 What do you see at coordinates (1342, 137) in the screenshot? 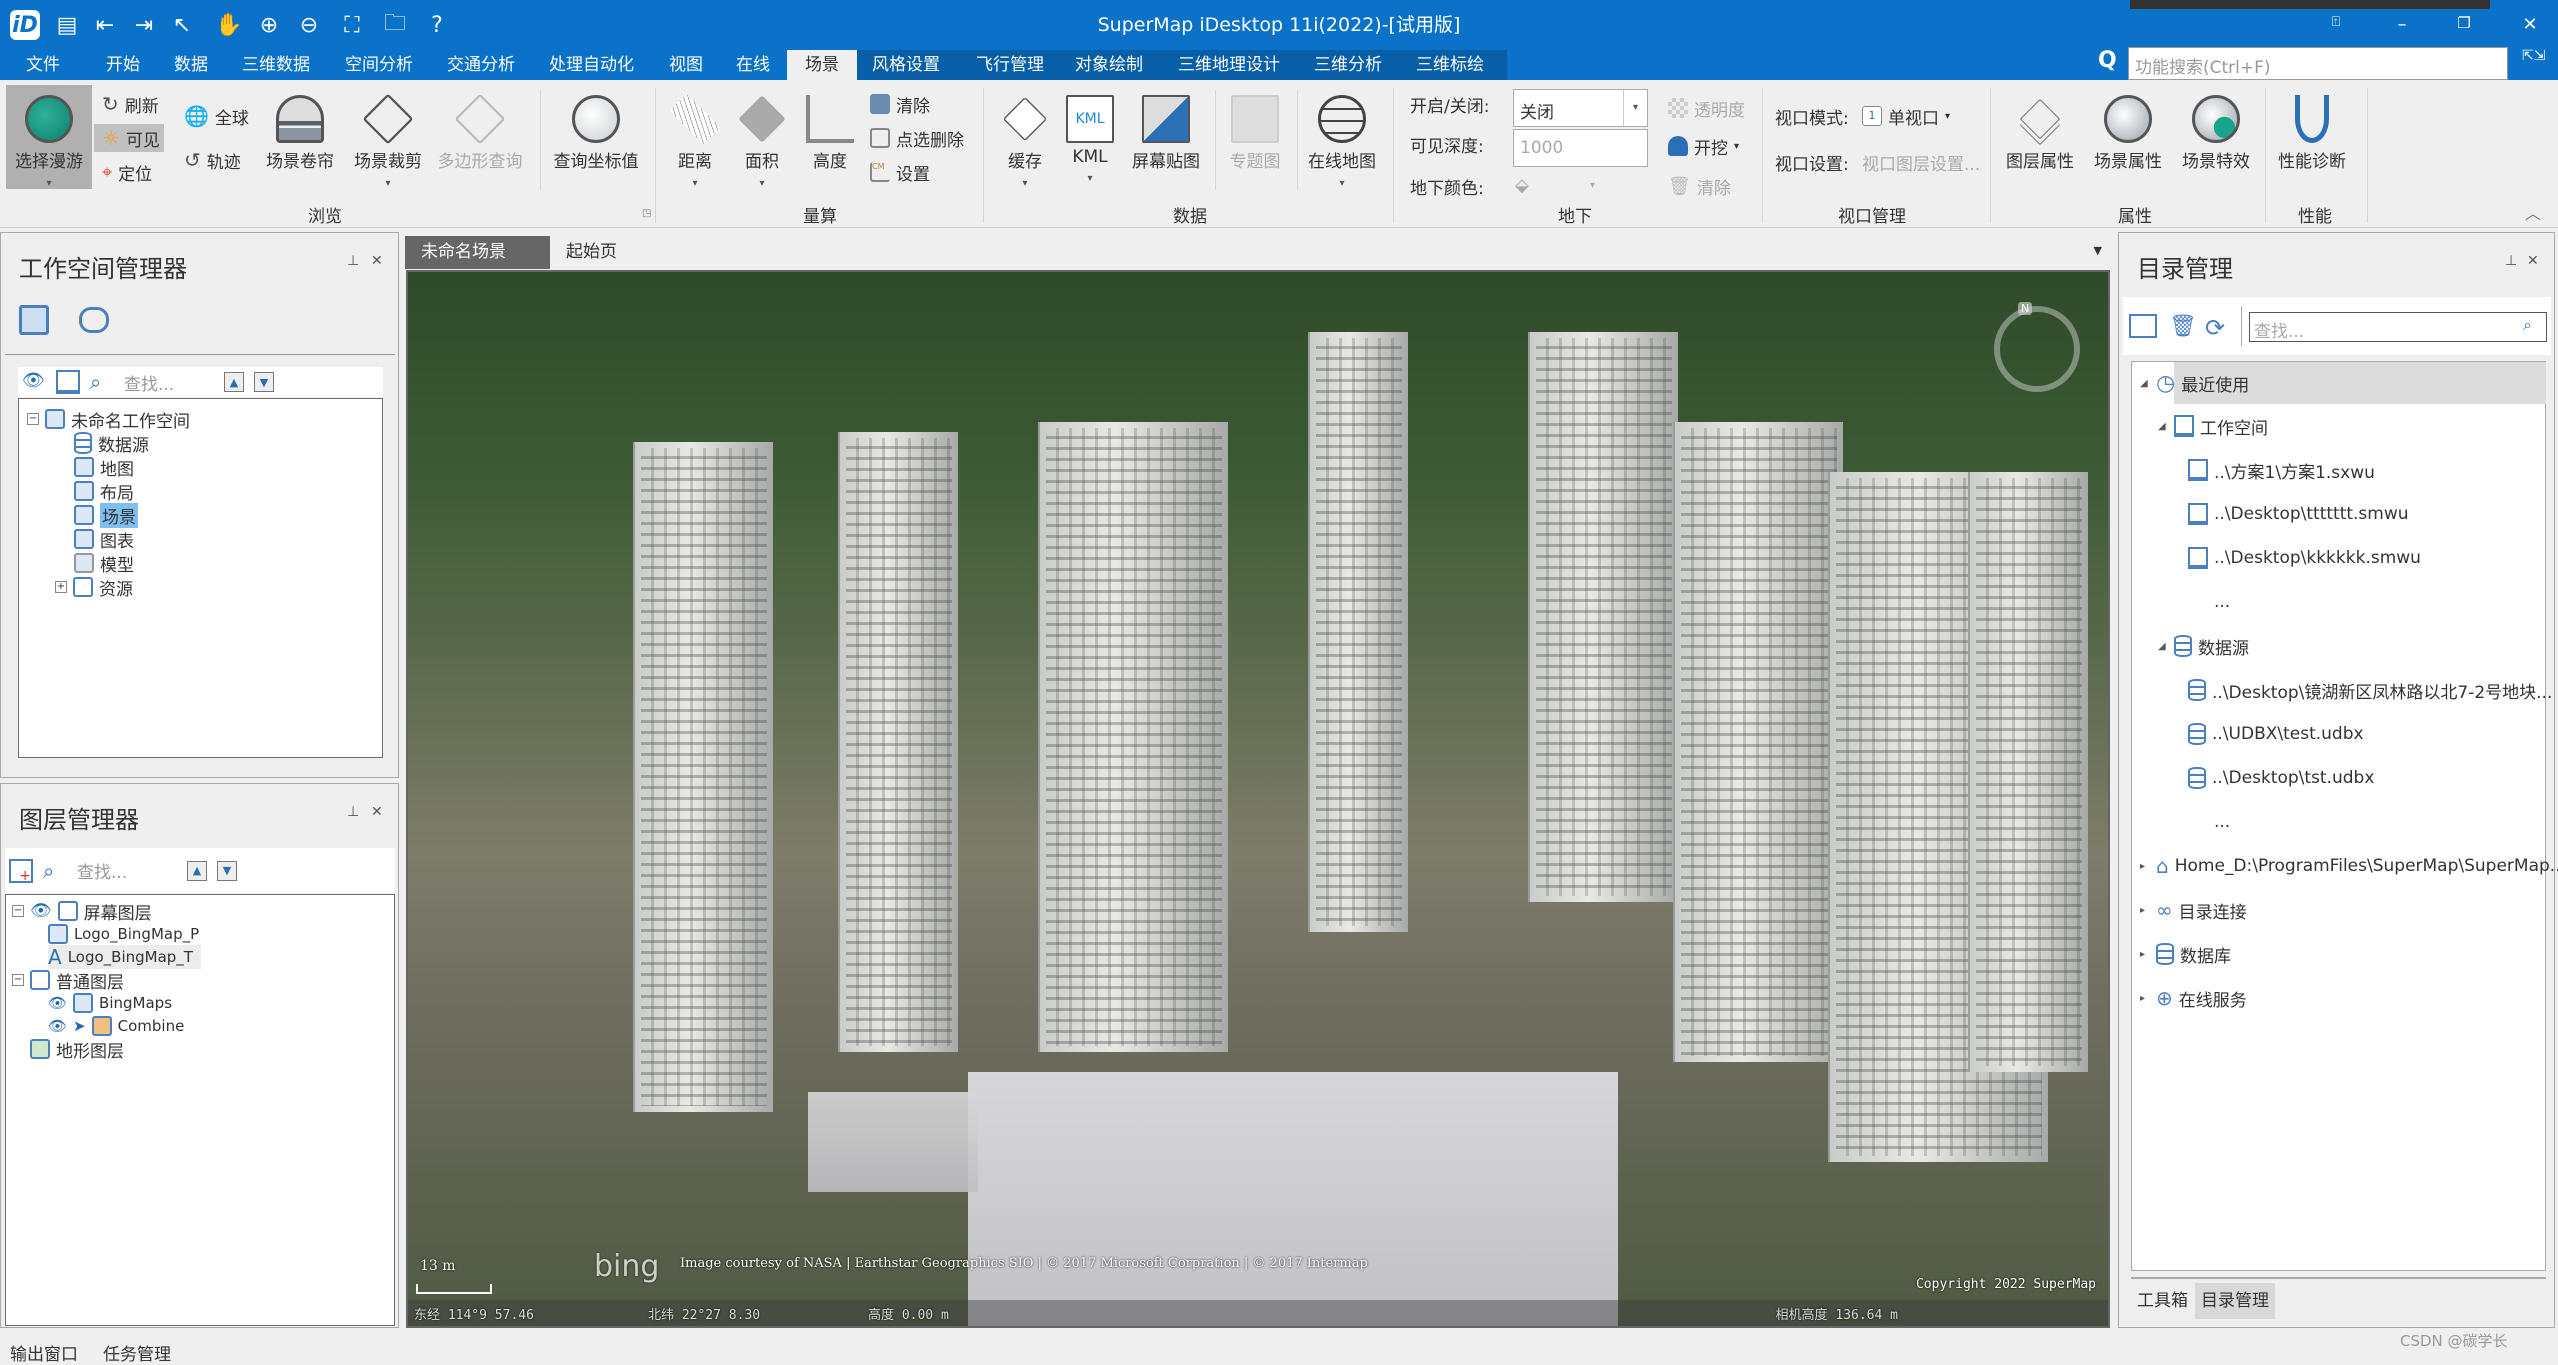
I see `online-map-button: 在线地图 ▾` at bounding box center [1342, 137].